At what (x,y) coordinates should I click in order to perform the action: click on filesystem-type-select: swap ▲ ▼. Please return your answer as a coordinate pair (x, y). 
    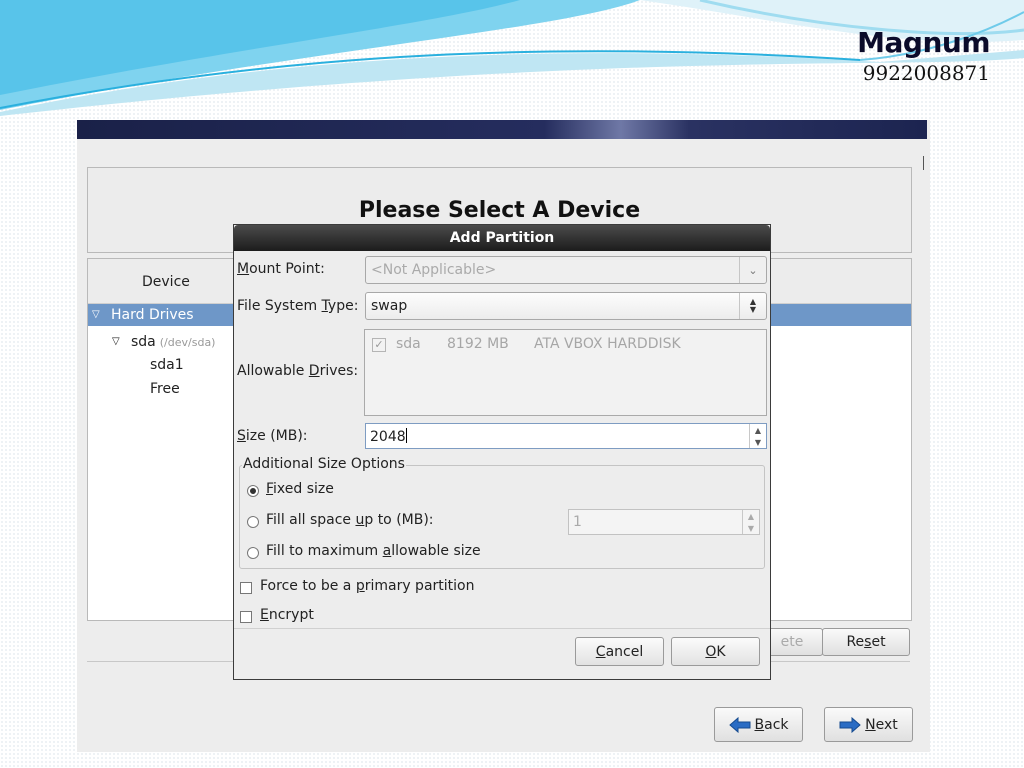
    Looking at the image, I should click on (566, 306).